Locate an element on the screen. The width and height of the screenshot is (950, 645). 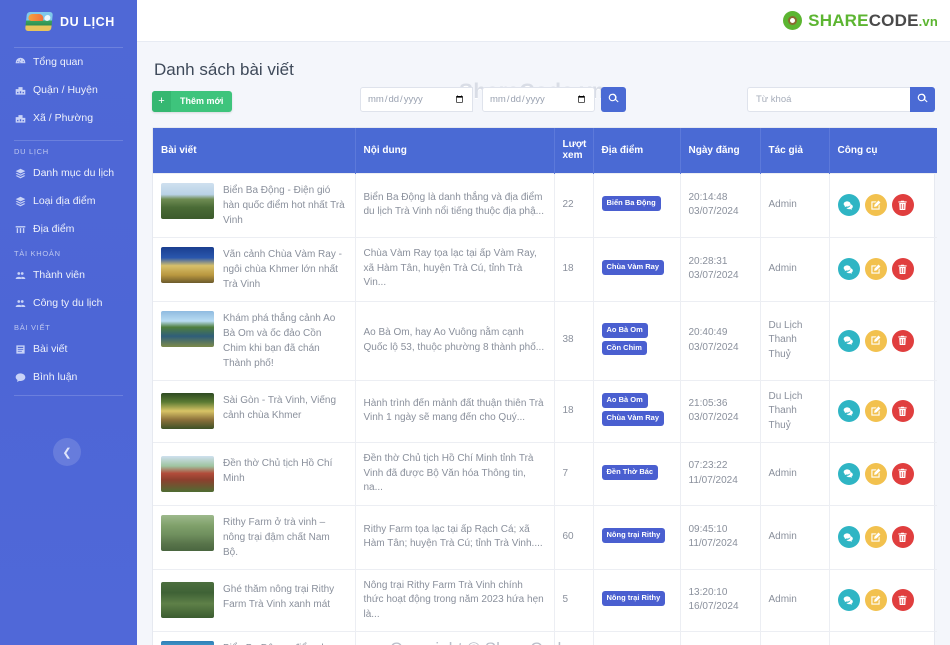
topbar: SHARECODE.vn is located at coordinates (543, 21).